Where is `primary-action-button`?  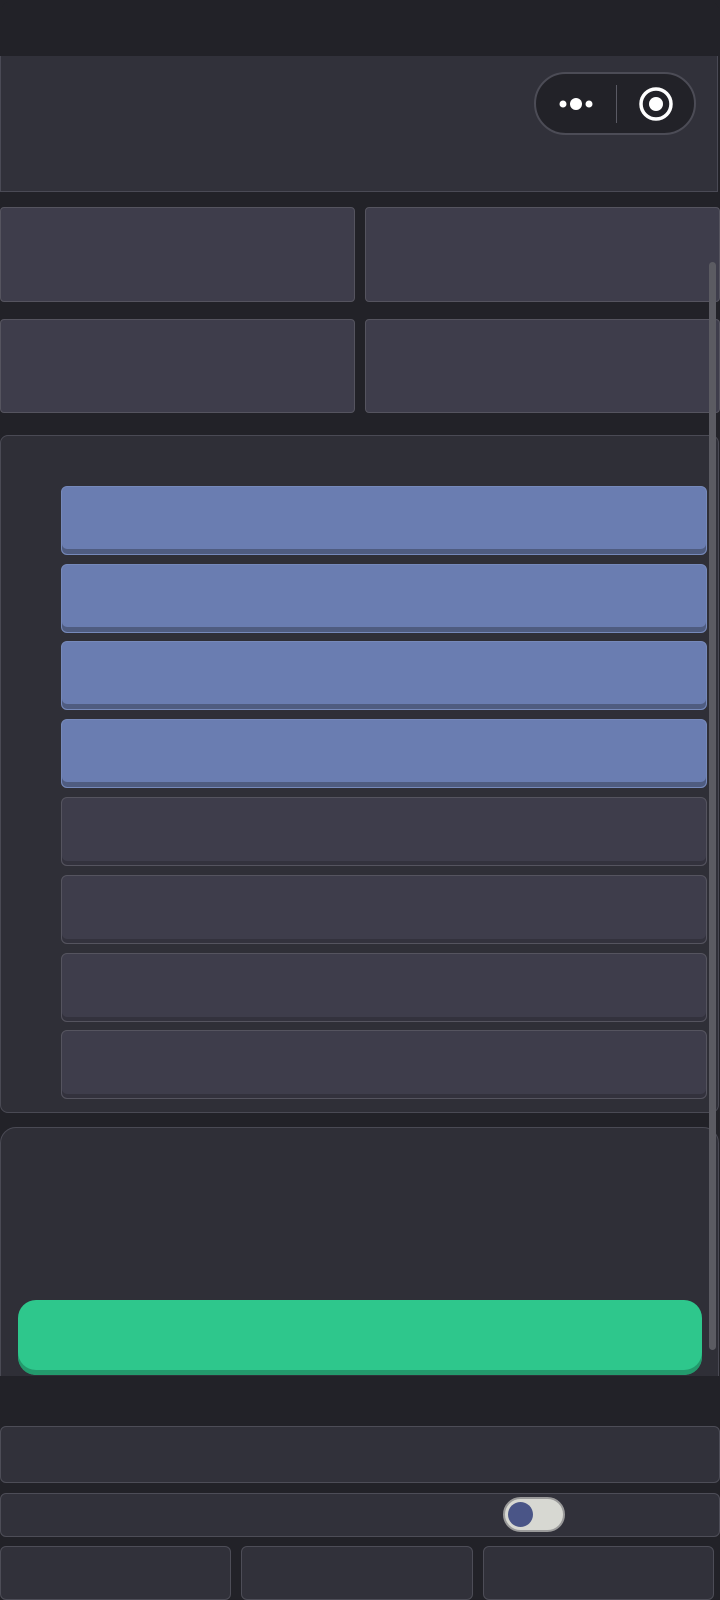 primary-action-button is located at coordinates (360, 1337).